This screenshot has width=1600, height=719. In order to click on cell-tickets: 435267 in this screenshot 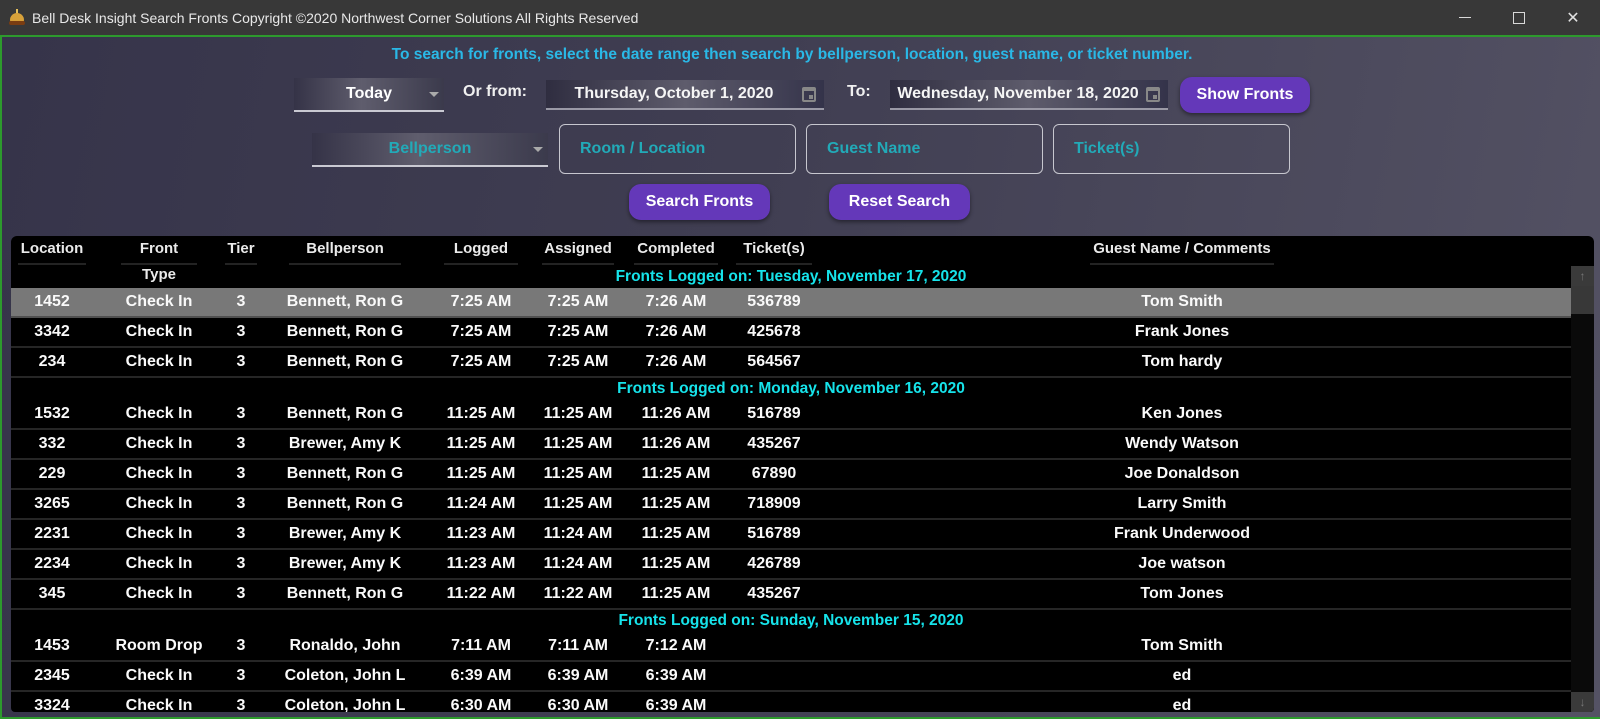, I will do `click(774, 593)`.